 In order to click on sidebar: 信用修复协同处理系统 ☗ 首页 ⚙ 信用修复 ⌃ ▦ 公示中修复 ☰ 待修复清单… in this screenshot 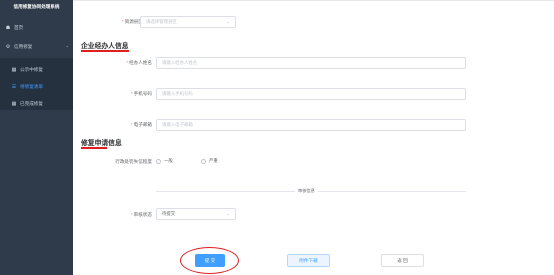, I will do `click(36, 137)`.